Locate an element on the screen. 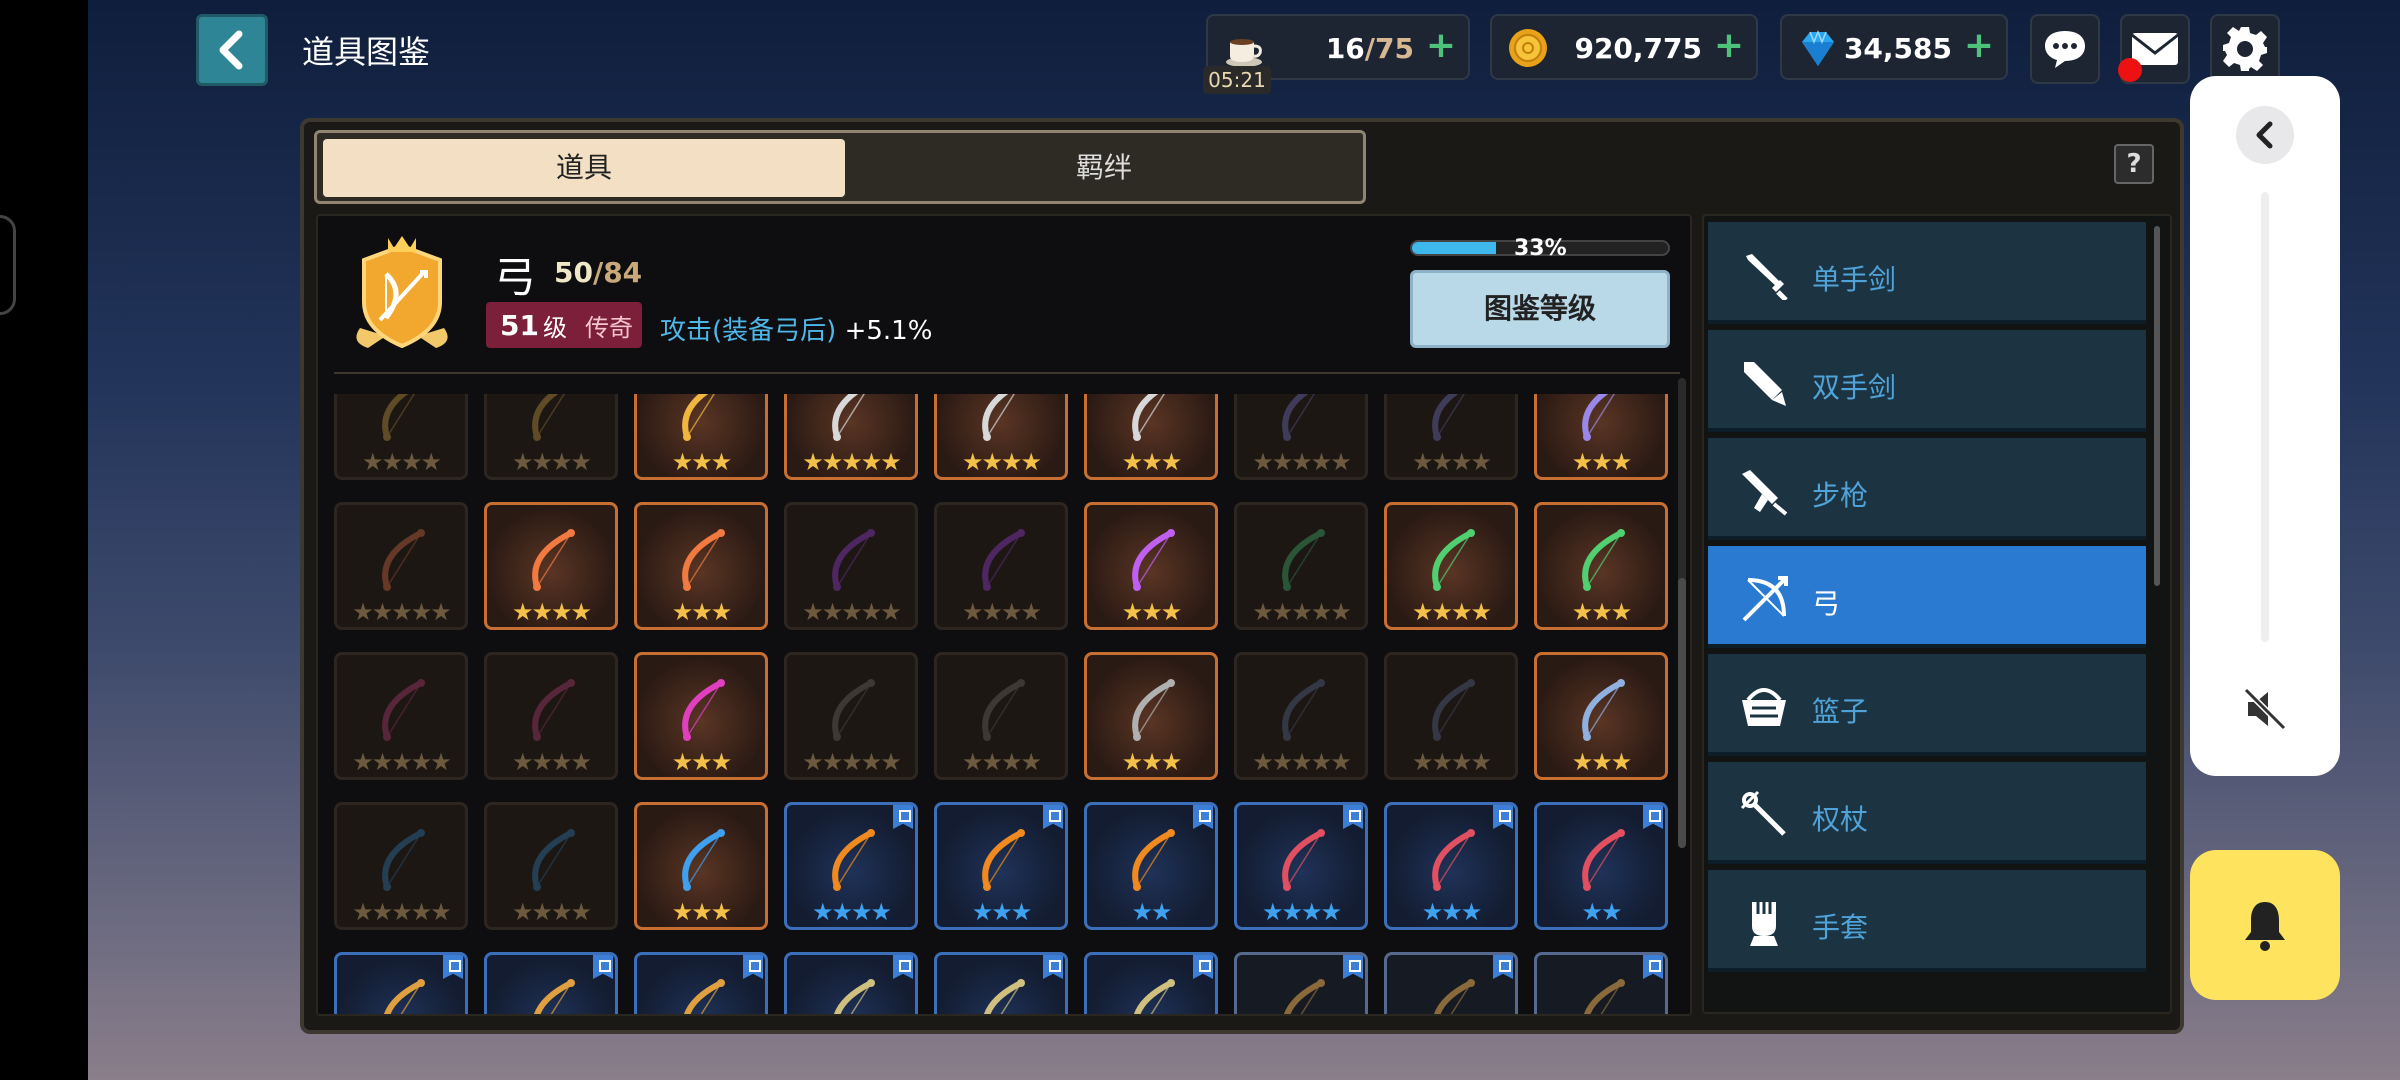 This screenshot has width=2400, height=1080. level-badge: 51 级 传奇 is located at coordinates (564, 325).